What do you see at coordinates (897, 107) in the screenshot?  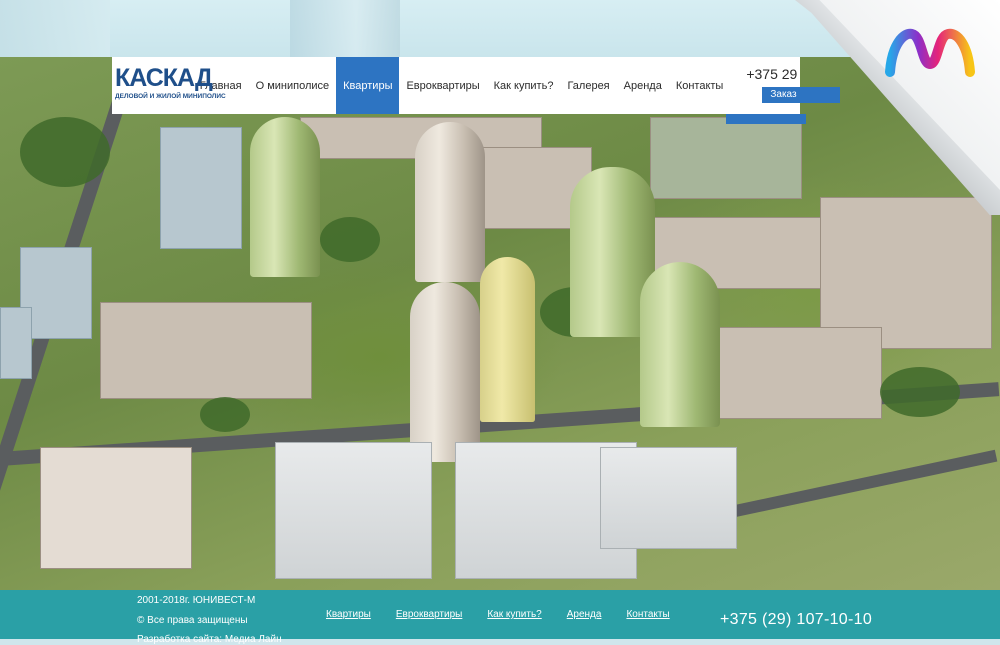 I see `page-peel-corner` at bounding box center [897, 107].